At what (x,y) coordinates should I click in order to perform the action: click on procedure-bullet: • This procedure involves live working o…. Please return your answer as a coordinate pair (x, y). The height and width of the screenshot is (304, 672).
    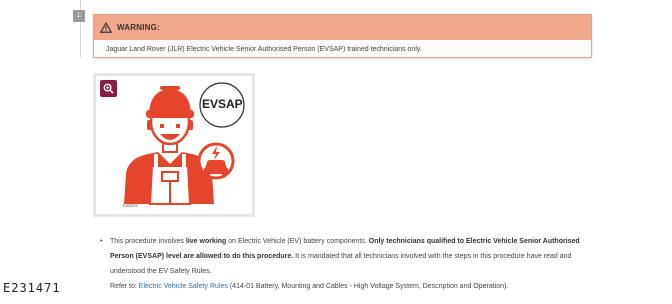
    Looking at the image, I should click on (350, 264).